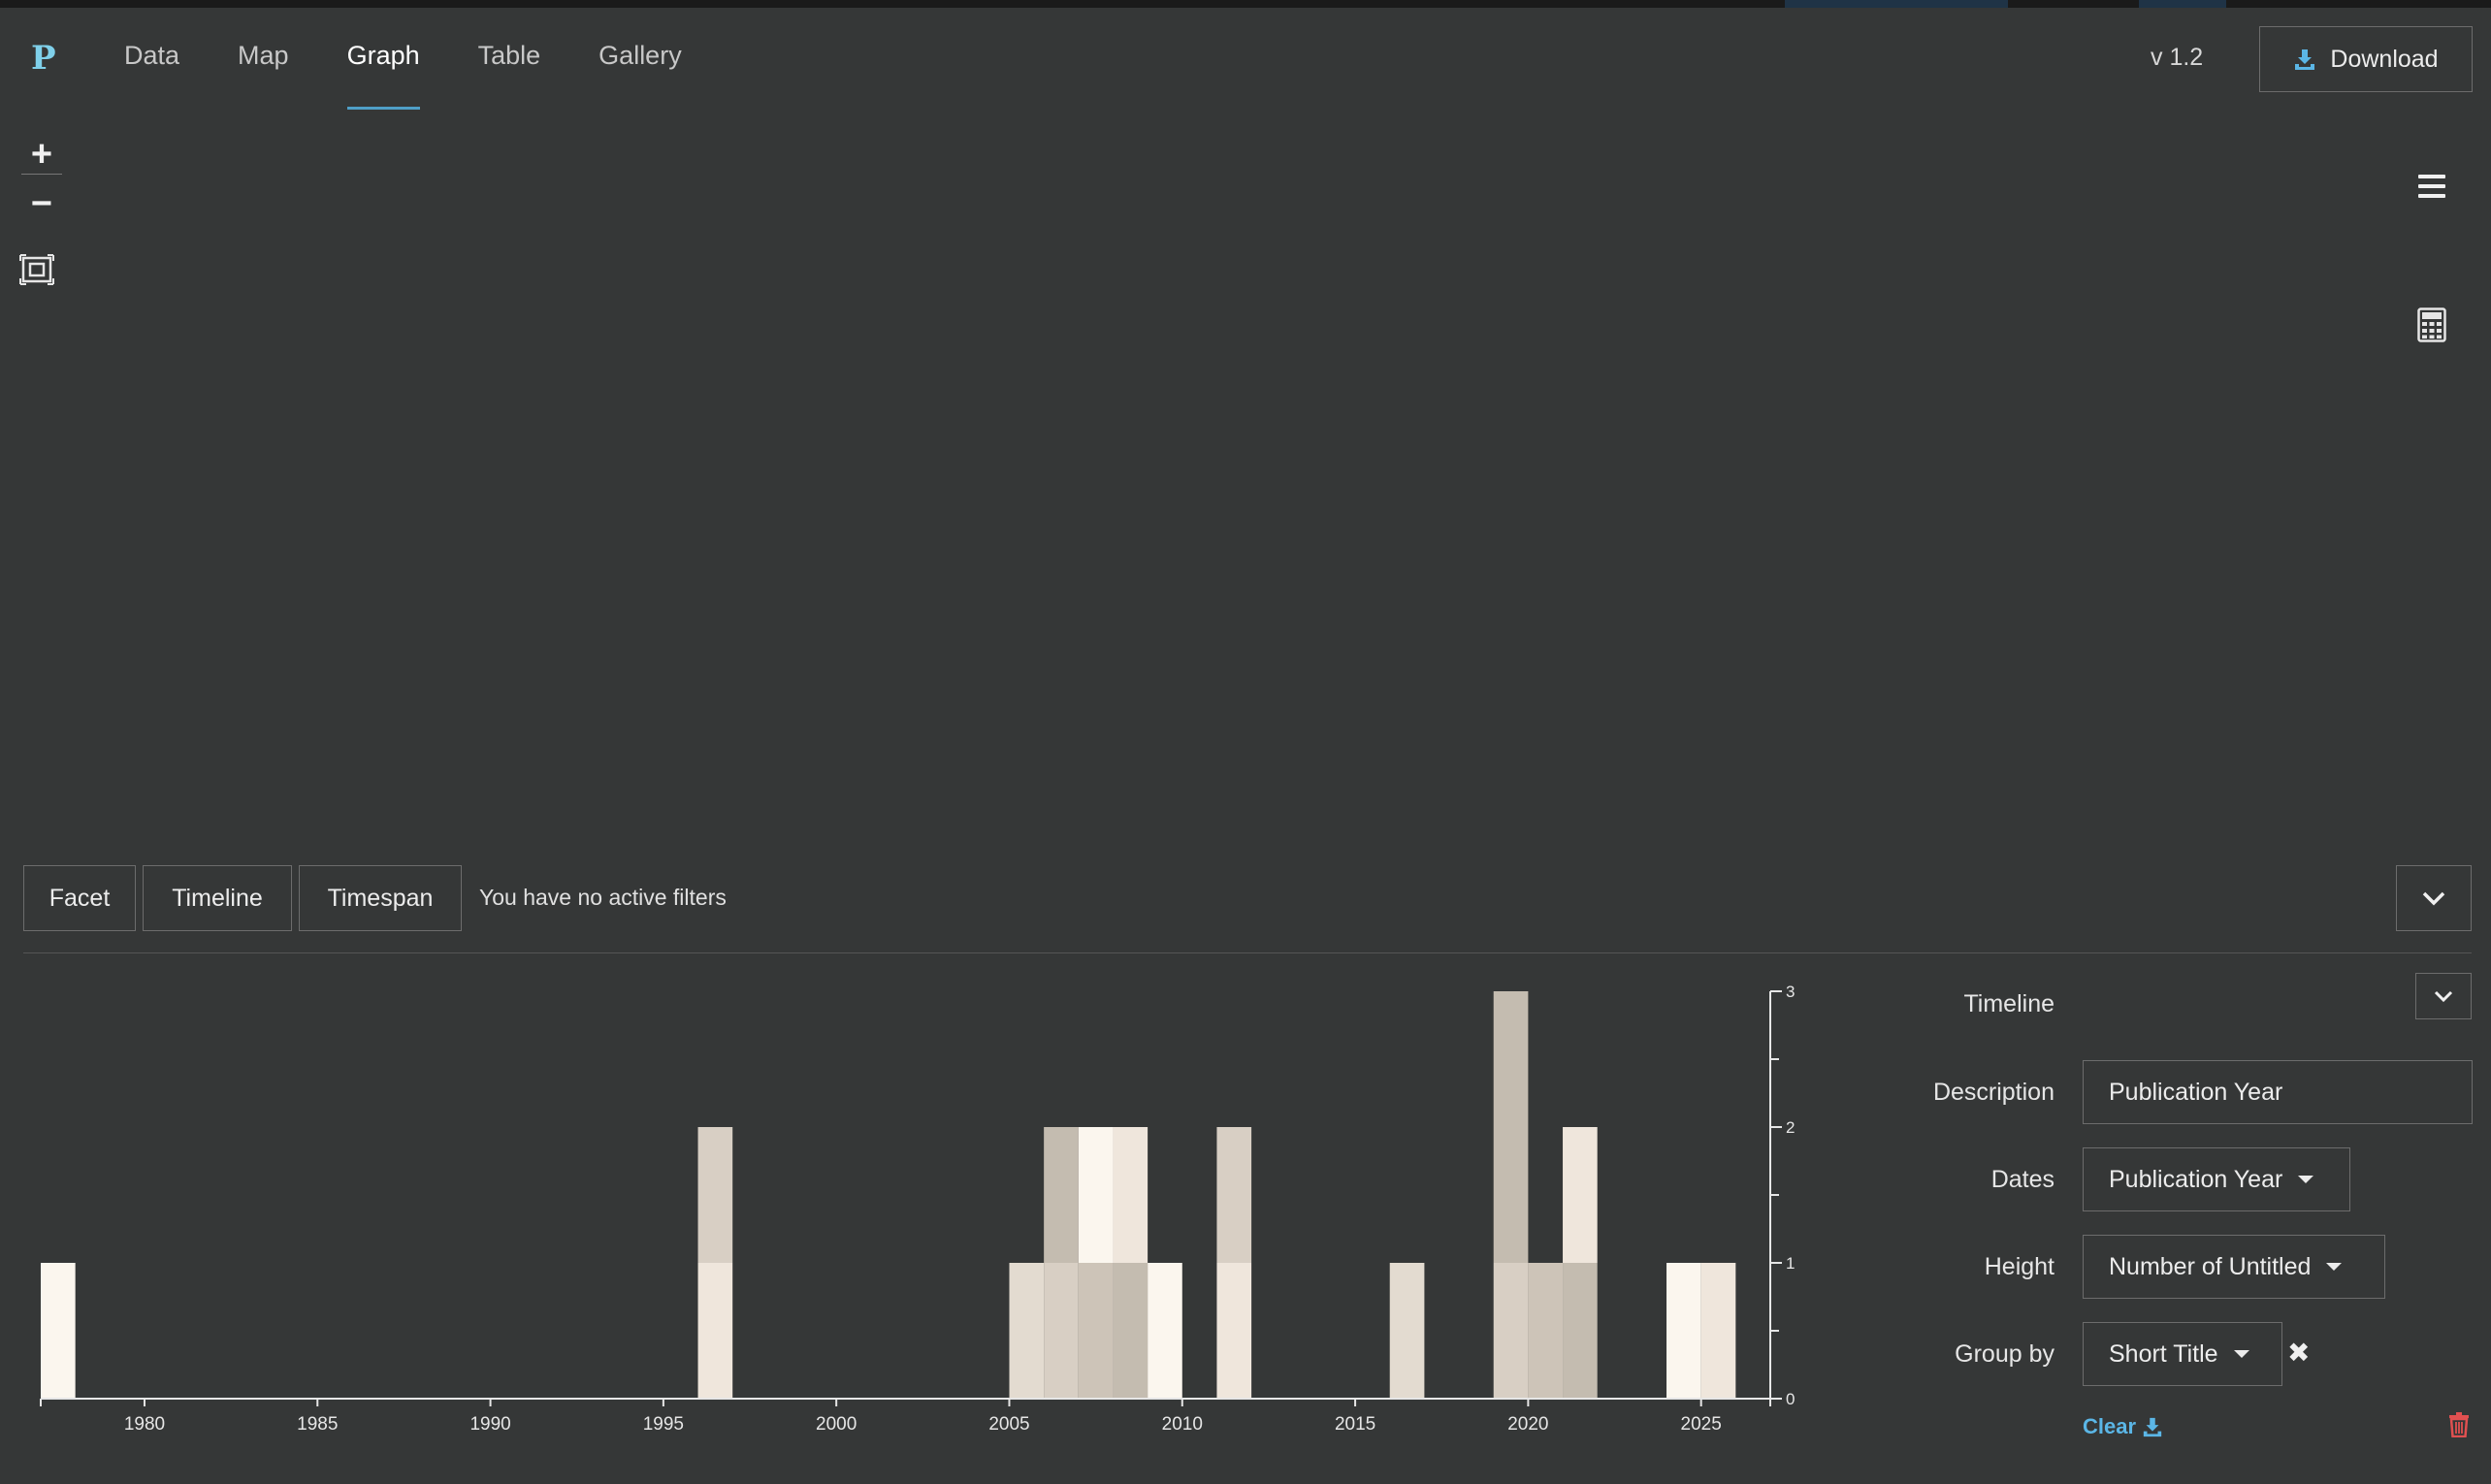  I want to click on layers-menu-button, so click(2432, 187).